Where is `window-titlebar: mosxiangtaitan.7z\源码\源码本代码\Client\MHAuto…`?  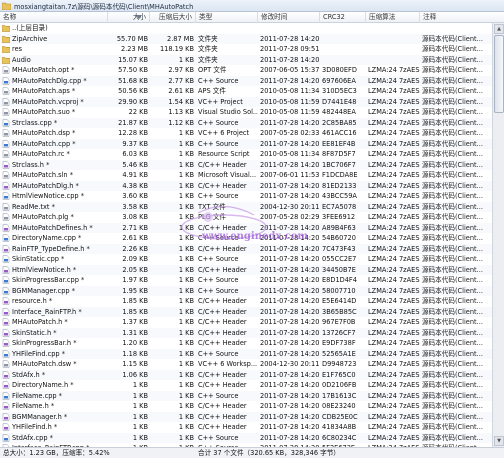 window-titlebar: mosxiangtaitan.7z\源码\源码本代码\Client\MHAuto… is located at coordinates (252, 6).